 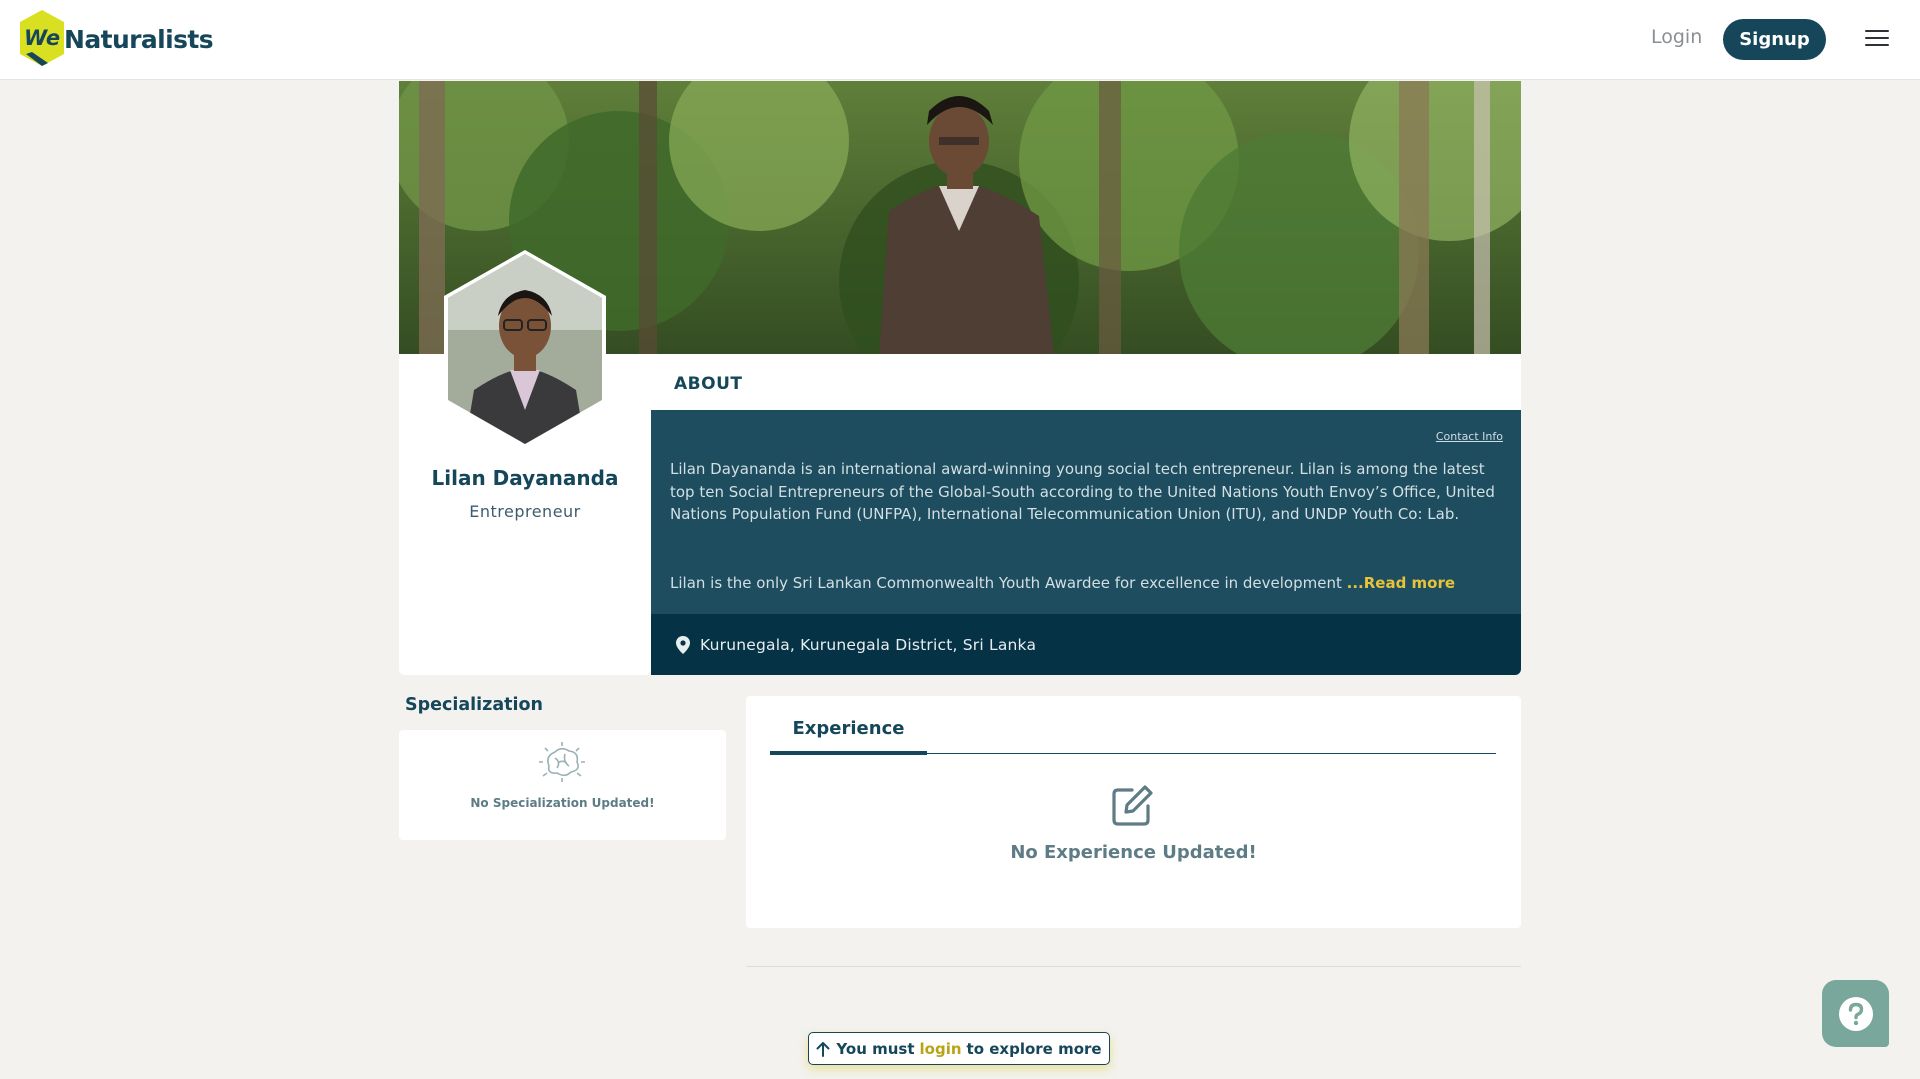 What do you see at coordinates (708, 384) in the screenshot?
I see `about-title: ABOUT` at bounding box center [708, 384].